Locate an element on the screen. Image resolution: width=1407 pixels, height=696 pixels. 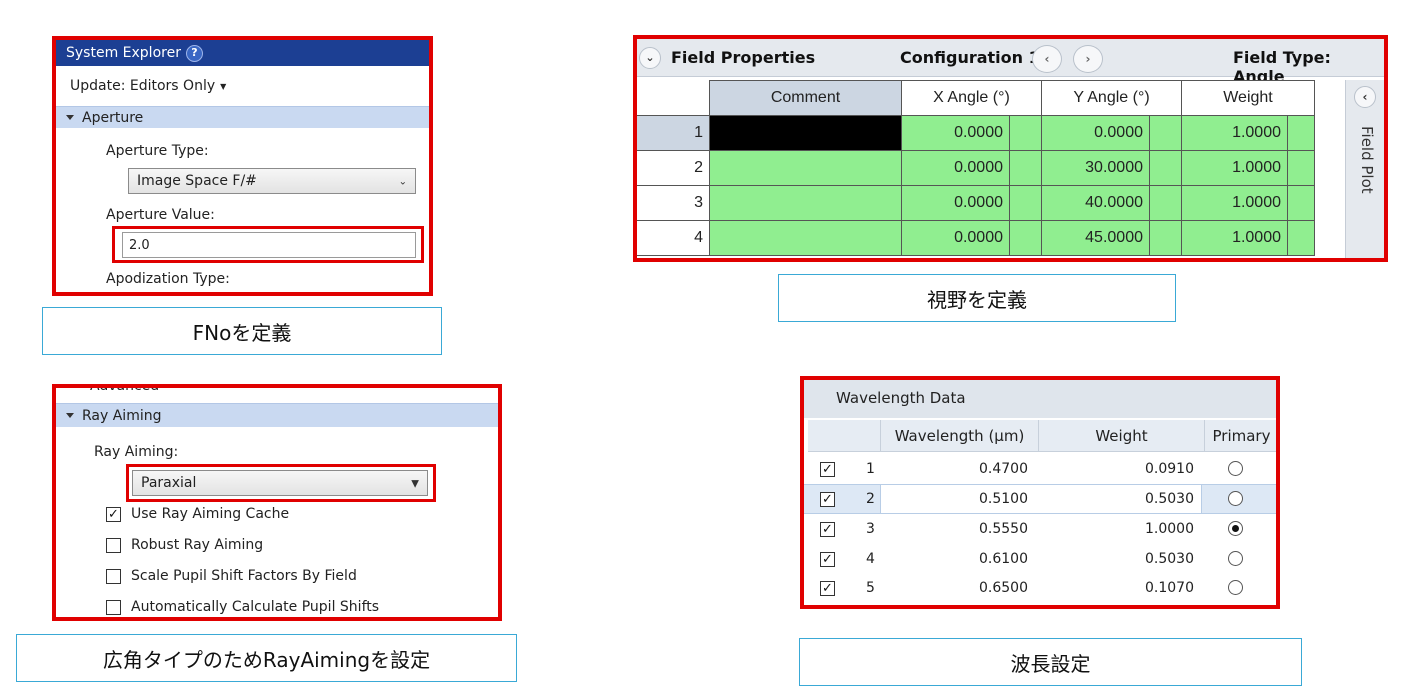
ray-aiming-value: Paraxial is located at coordinates (169, 483).